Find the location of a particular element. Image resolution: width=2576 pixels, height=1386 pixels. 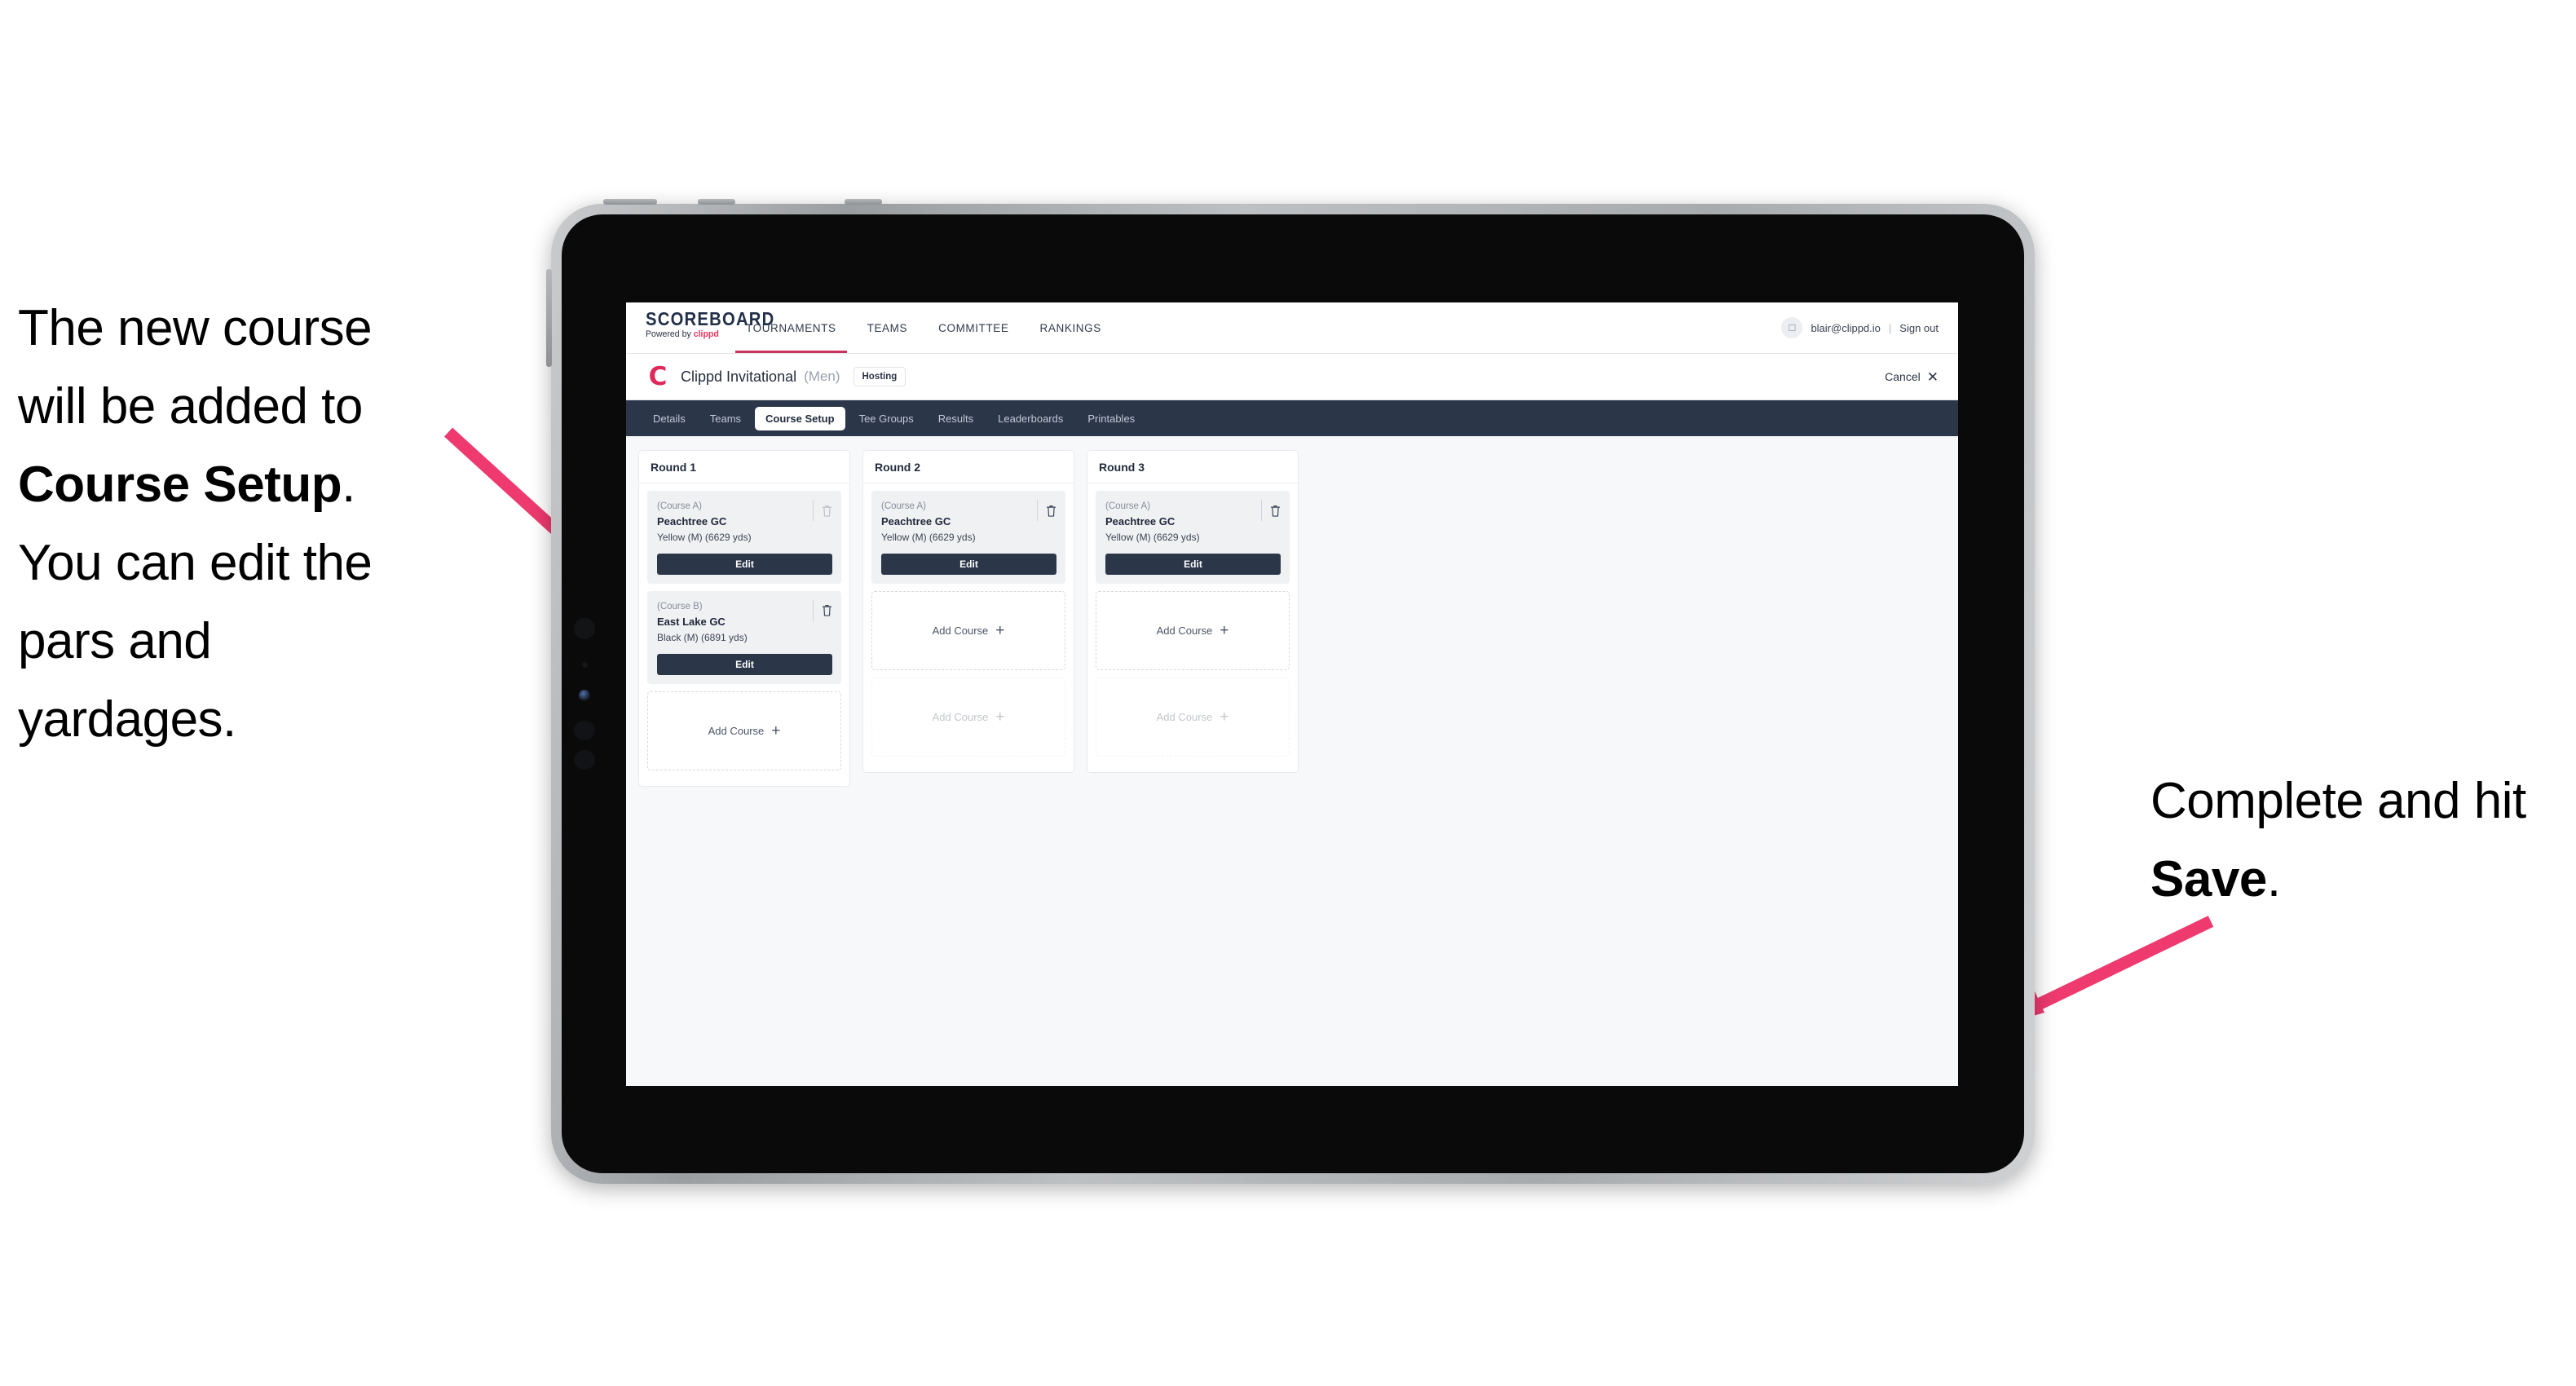

microphone-icon is located at coordinates (585, 665).